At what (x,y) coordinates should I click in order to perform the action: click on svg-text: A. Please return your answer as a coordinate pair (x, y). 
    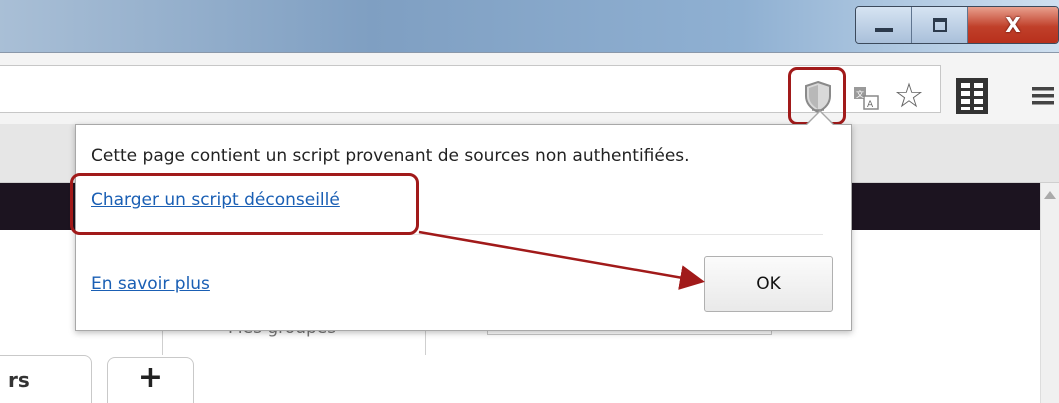
    Looking at the image, I should click on (870, 105).